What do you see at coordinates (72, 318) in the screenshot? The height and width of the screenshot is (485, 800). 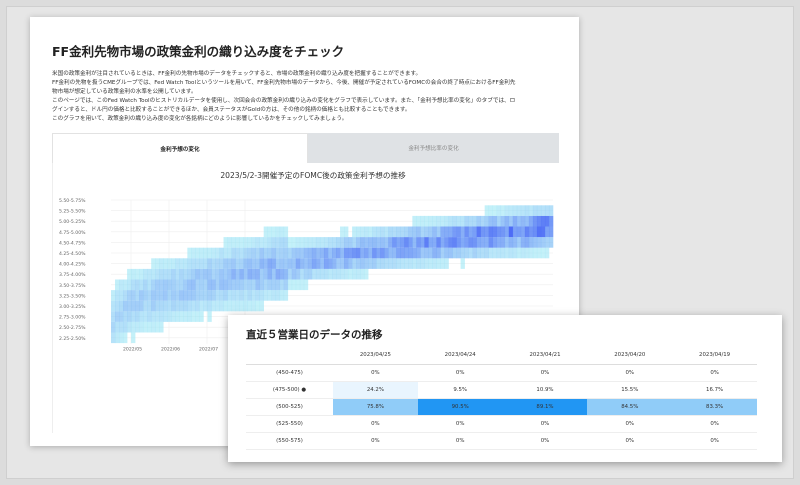 I see `y-tick-label: 2.75-3.00%` at bounding box center [72, 318].